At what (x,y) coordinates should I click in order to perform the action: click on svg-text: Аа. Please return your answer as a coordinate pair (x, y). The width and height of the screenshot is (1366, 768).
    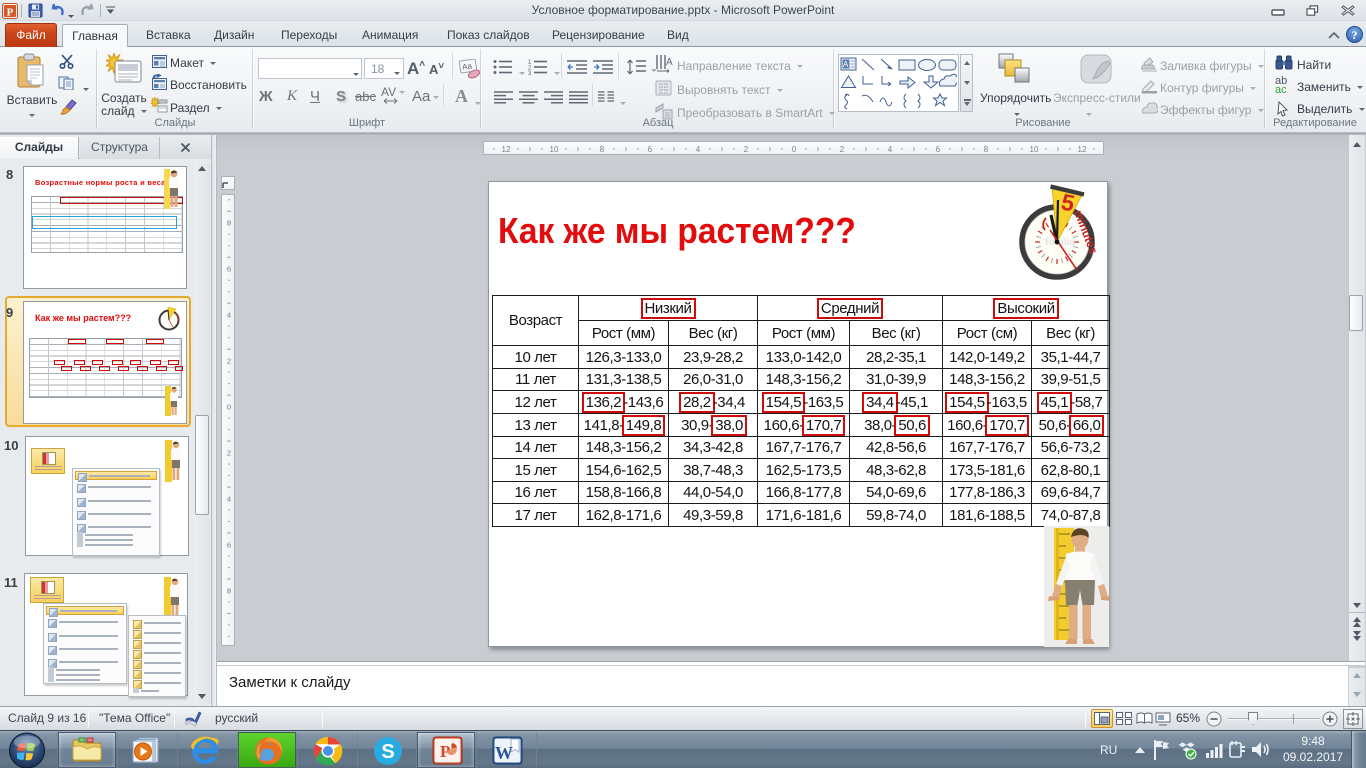
    Looking at the image, I should click on (468, 66).